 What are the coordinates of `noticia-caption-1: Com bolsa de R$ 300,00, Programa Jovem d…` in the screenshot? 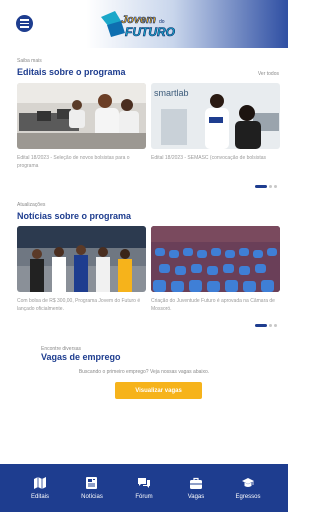 It's located at (79, 305).